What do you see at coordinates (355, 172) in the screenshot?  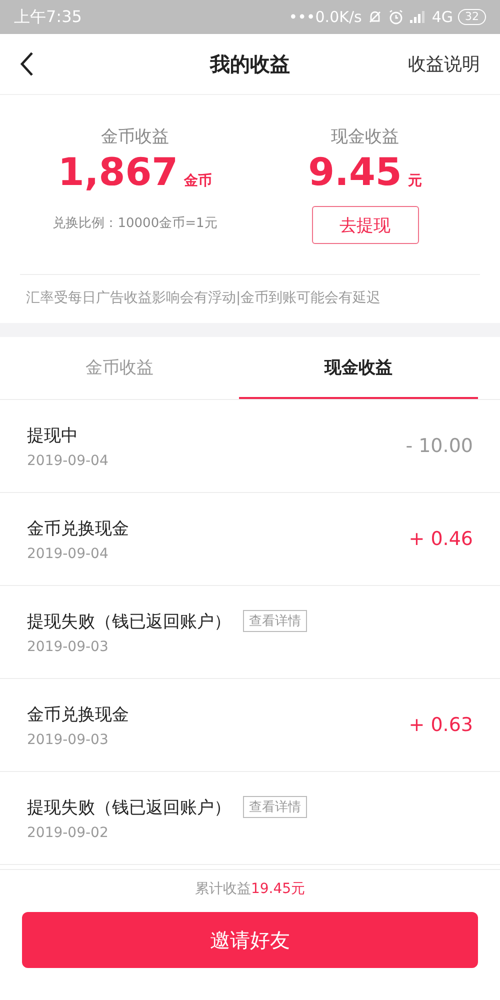 I see `cash-balance: 9.45` at bounding box center [355, 172].